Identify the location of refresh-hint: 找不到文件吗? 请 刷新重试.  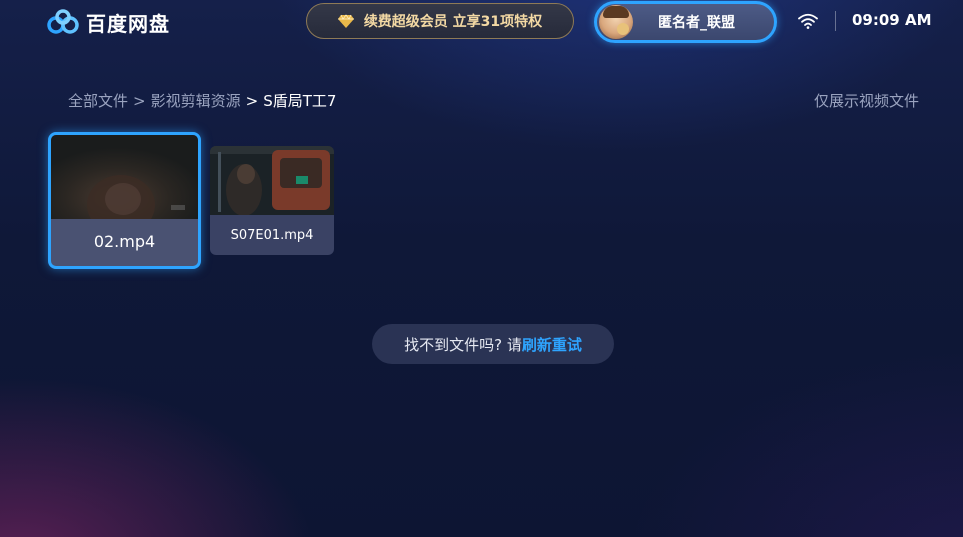
(493, 344).